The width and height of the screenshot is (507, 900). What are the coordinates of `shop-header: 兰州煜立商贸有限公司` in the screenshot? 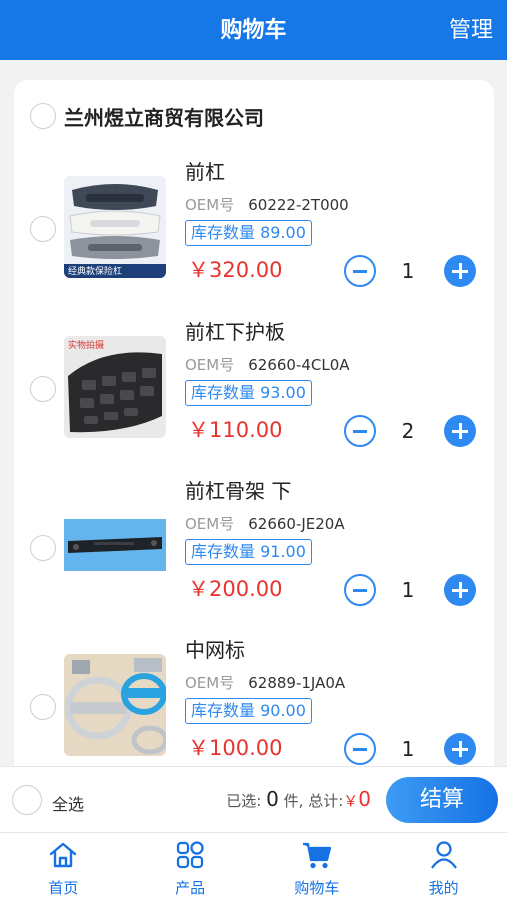 It's located at (139, 116).